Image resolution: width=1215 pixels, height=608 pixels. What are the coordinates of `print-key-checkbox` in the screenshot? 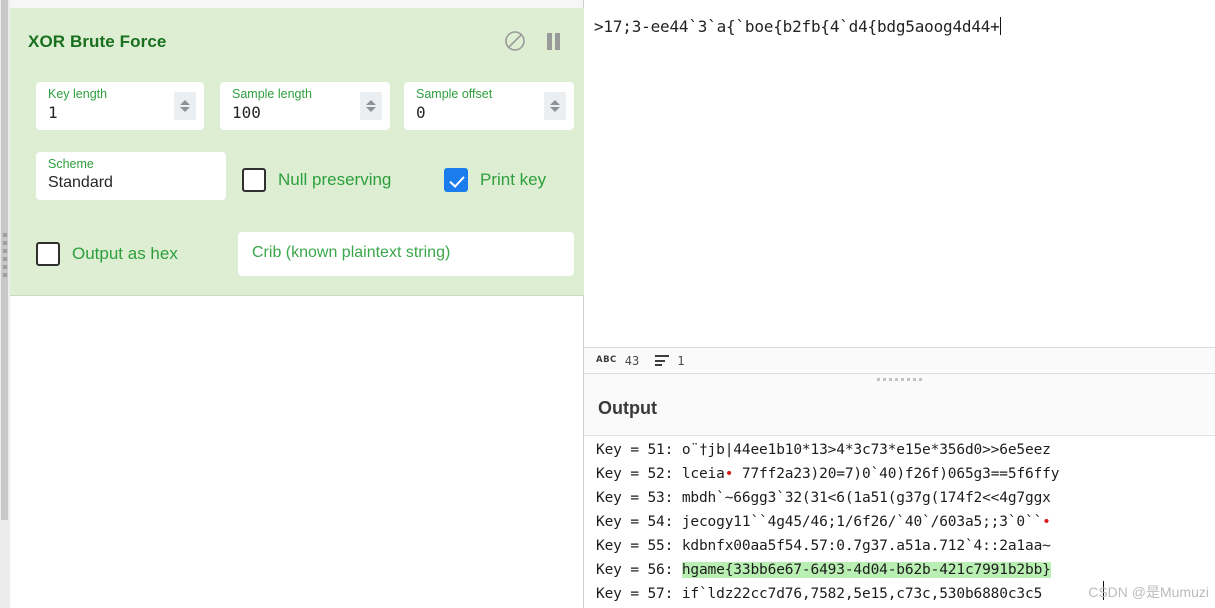 It's located at (456, 180).